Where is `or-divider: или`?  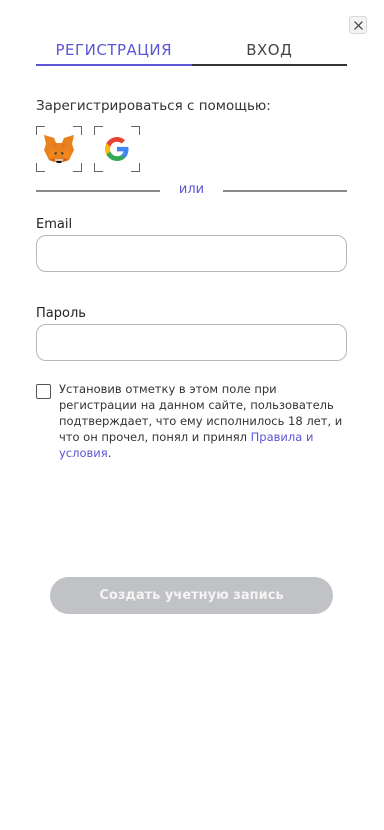
or-divider: или is located at coordinates (191, 191).